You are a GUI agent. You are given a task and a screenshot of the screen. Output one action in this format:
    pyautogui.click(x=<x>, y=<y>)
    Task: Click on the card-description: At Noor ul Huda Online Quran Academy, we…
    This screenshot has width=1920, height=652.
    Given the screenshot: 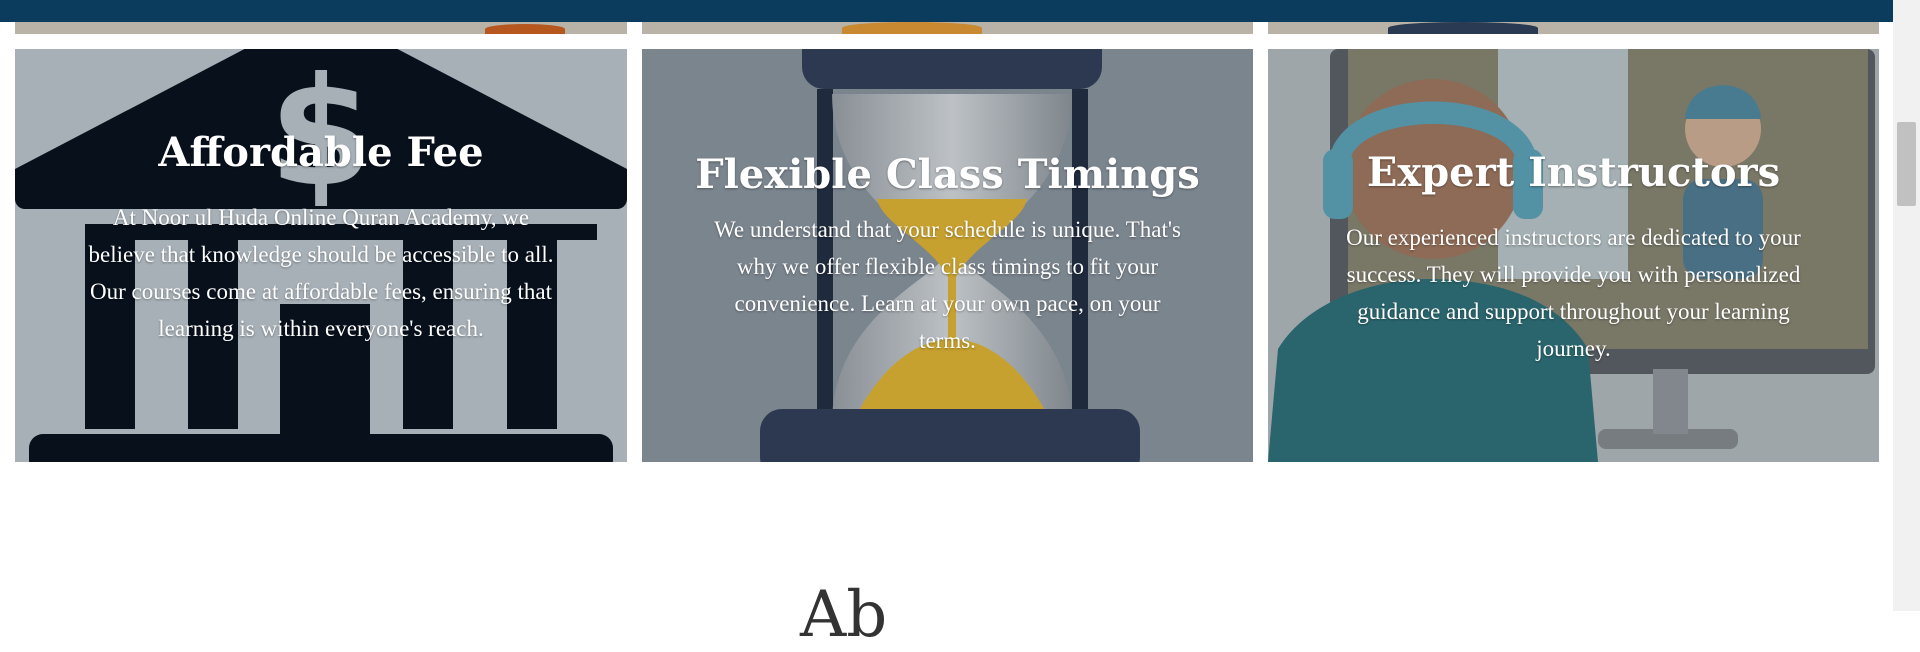 What is the action you would take?
    pyautogui.click(x=321, y=273)
    